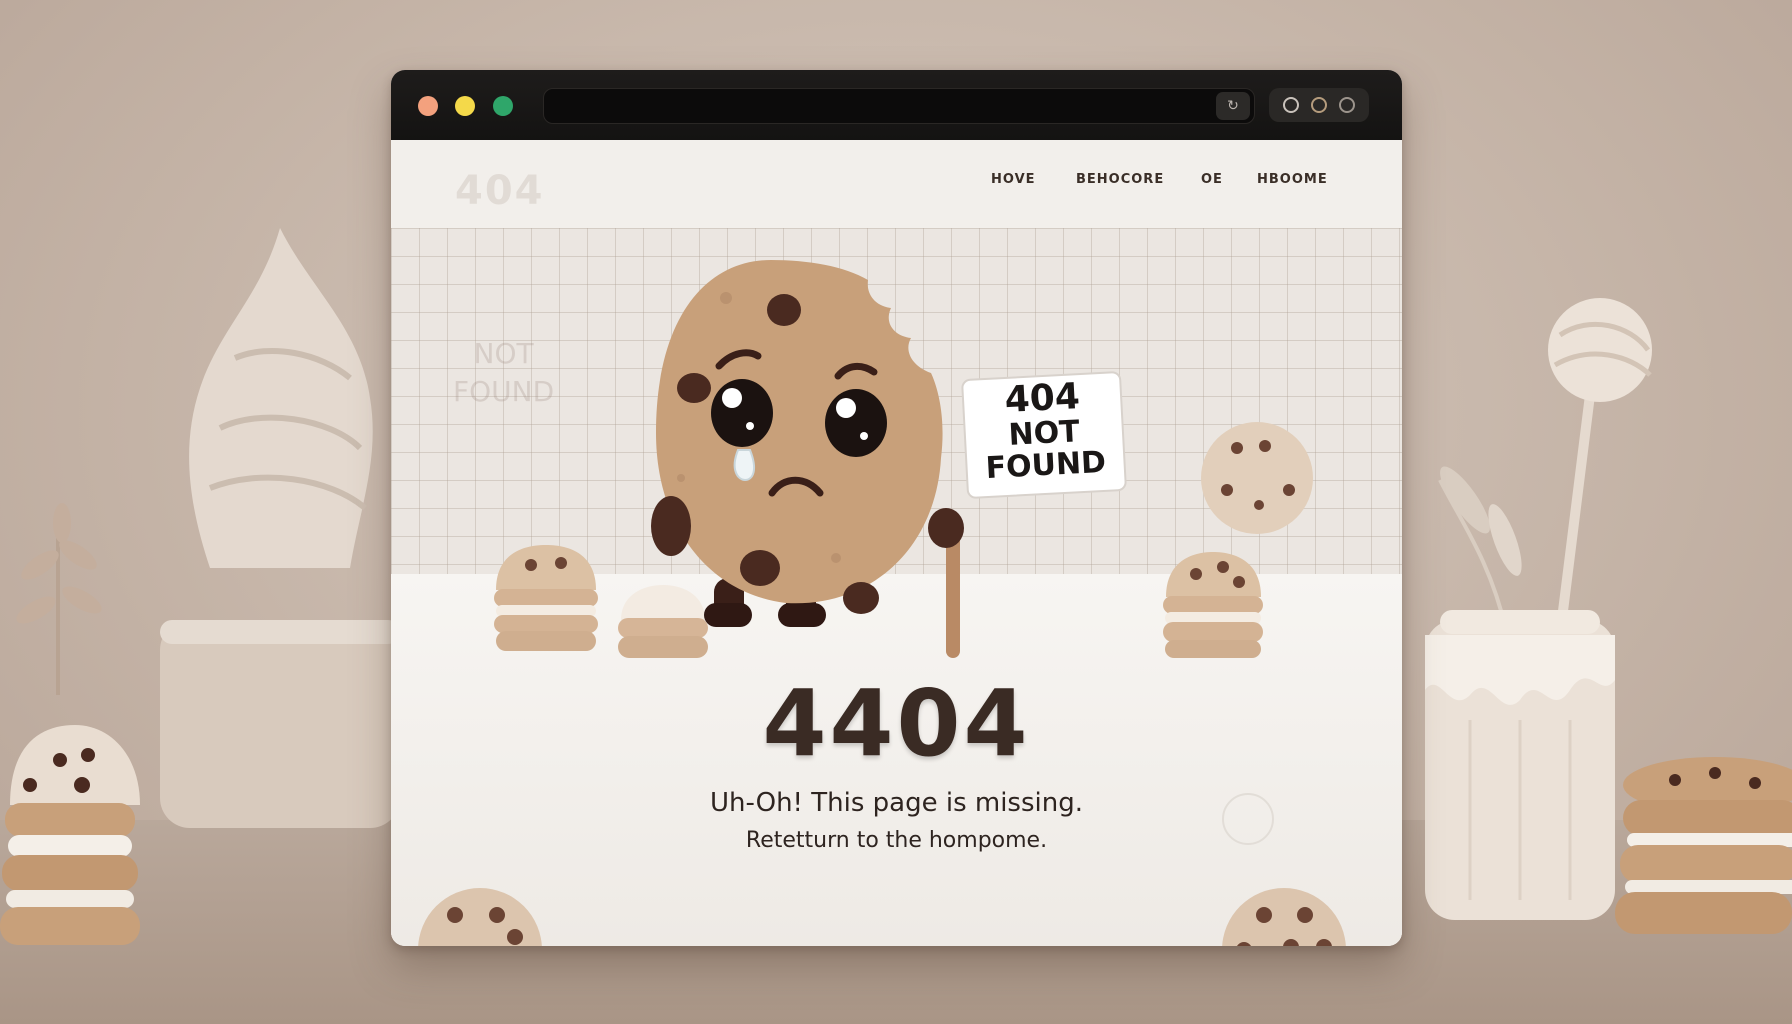  I want to click on plant-decoration, so click(59, 599).